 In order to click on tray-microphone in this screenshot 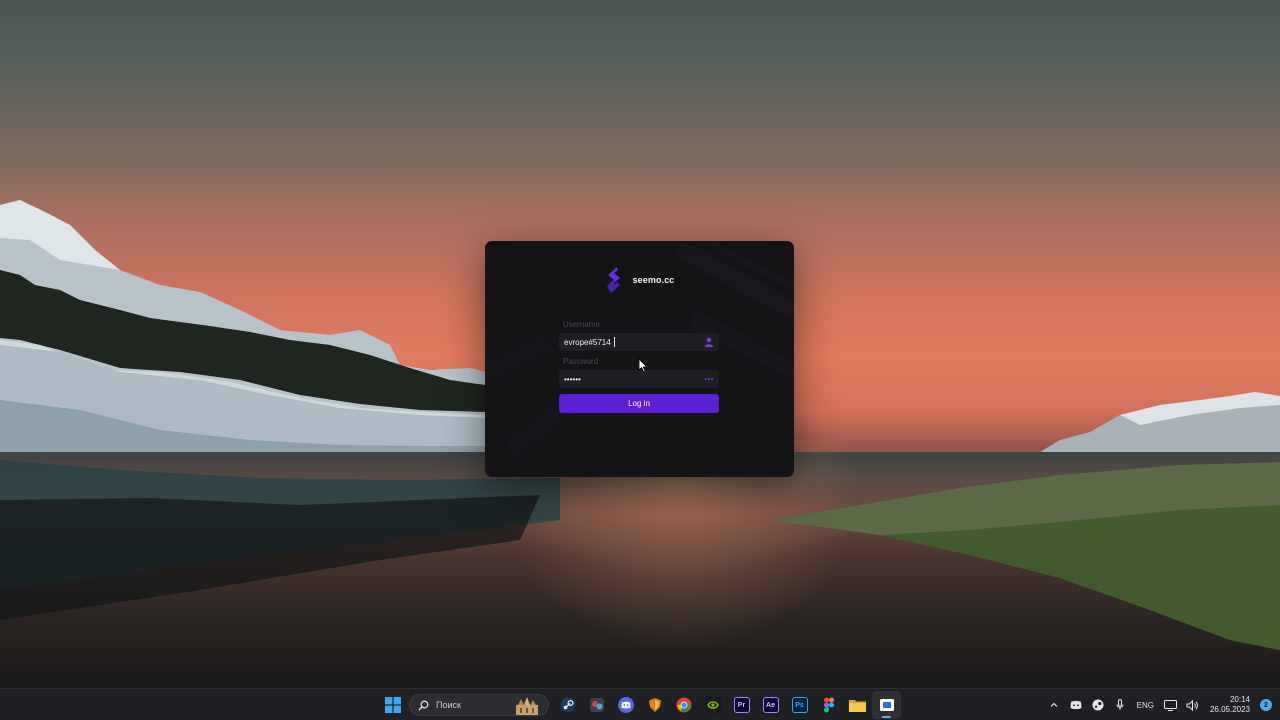, I will do `click(1120, 705)`.